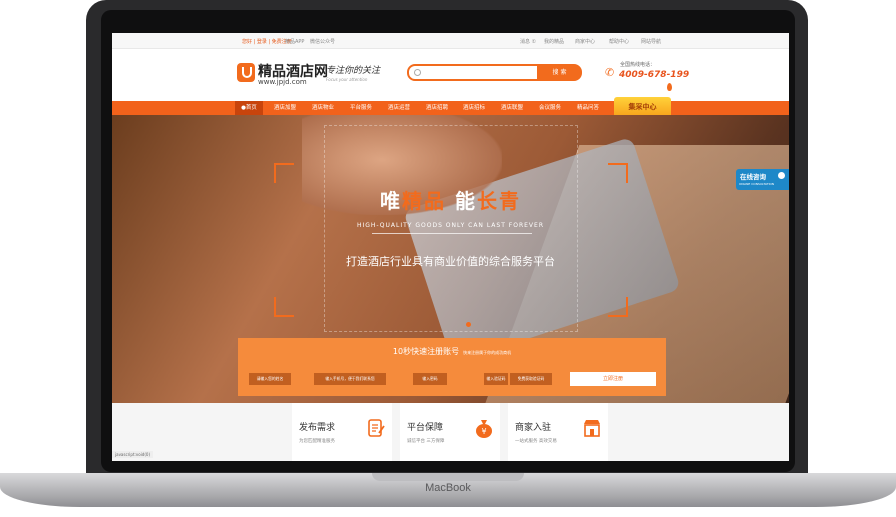  Describe the element at coordinates (284, 307) in the screenshot. I see `bracket-bottom-left` at that location.